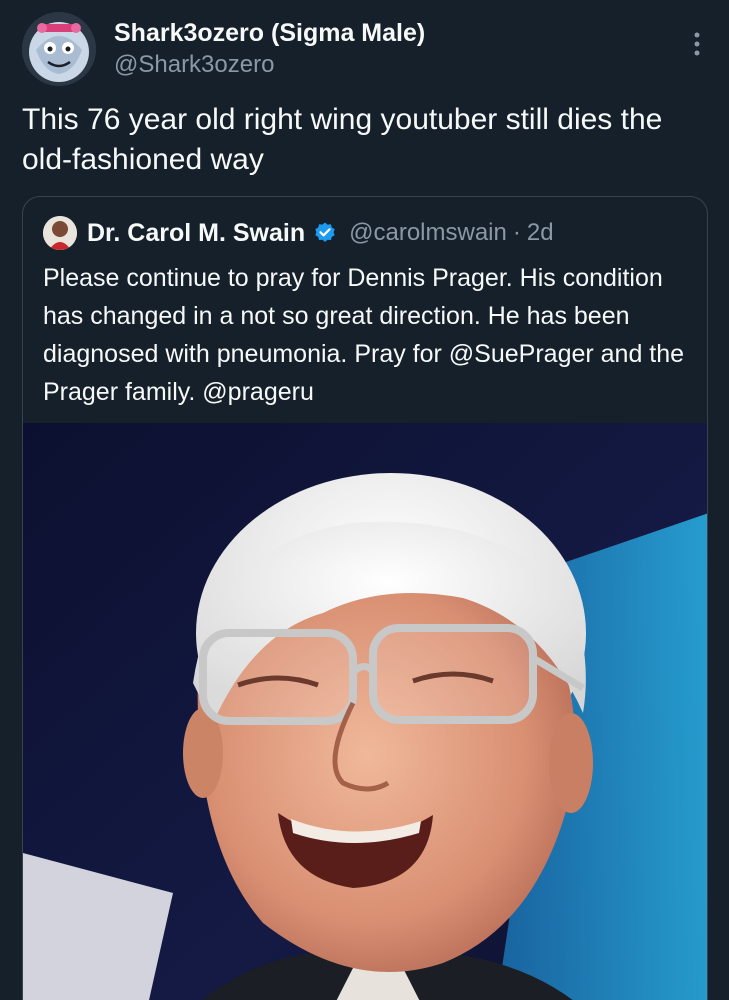 This screenshot has width=729, height=1000. I want to click on shark-avatar-icon, so click(59, 49).